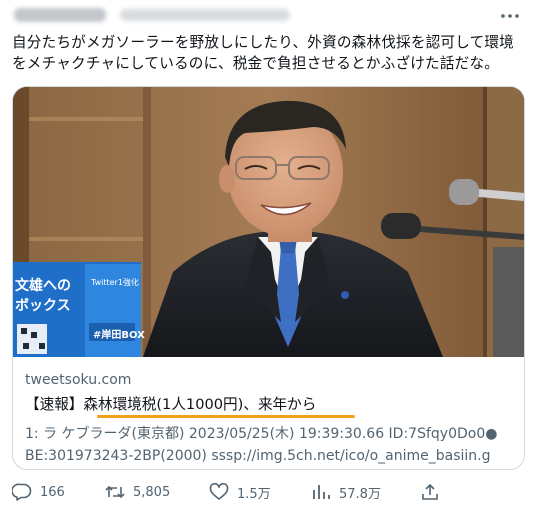 The width and height of the screenshot is (533, 522). I want to click on share-button, so click(430, 492).